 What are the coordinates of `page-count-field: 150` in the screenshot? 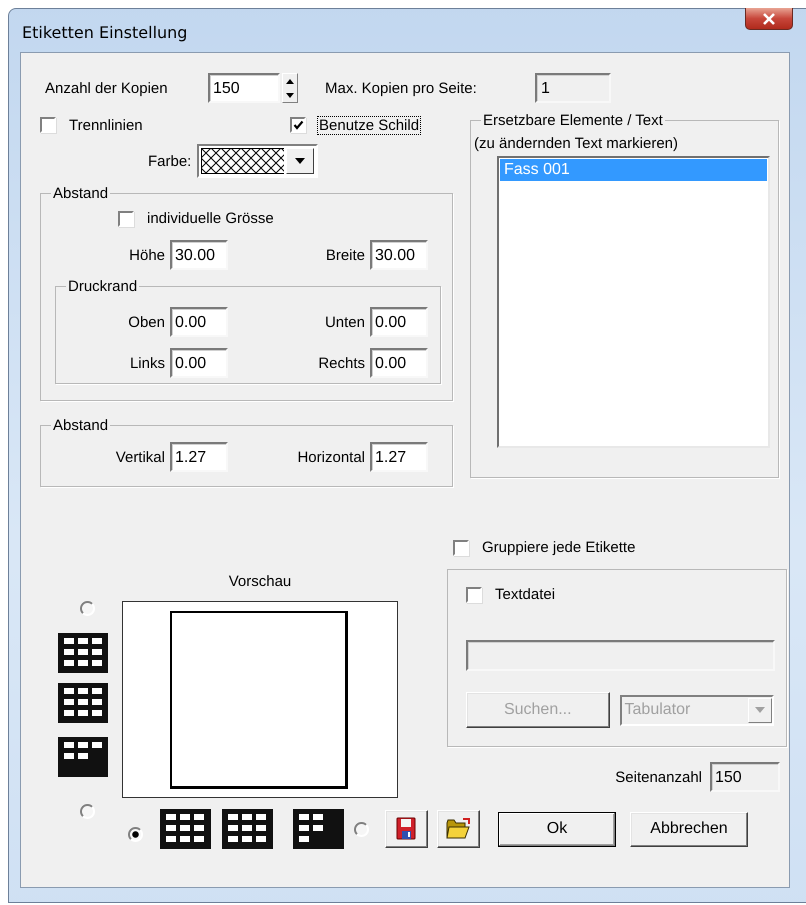 It's located at (745, 777).